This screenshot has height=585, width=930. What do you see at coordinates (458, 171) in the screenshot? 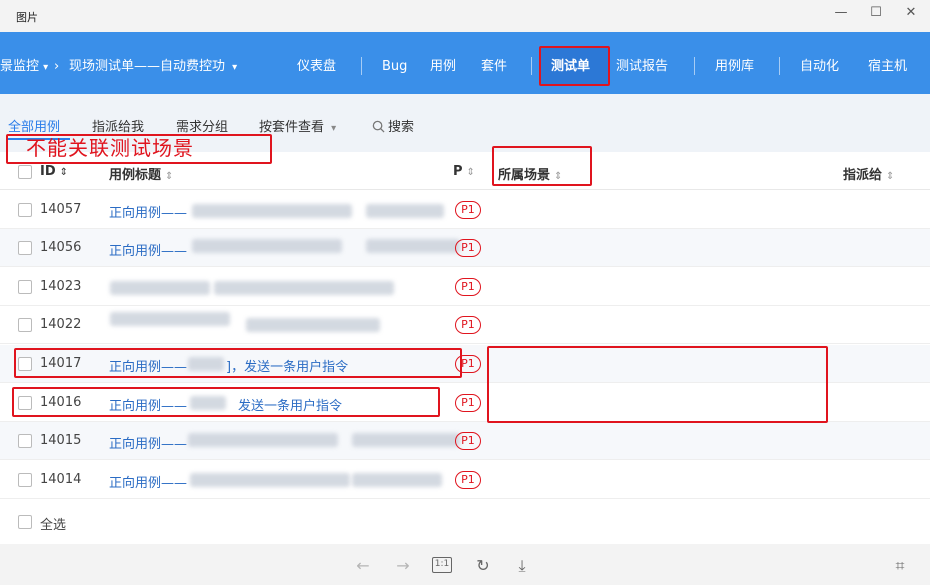
I see `column-header-priority-label: P` at bounding box center [458, 171].